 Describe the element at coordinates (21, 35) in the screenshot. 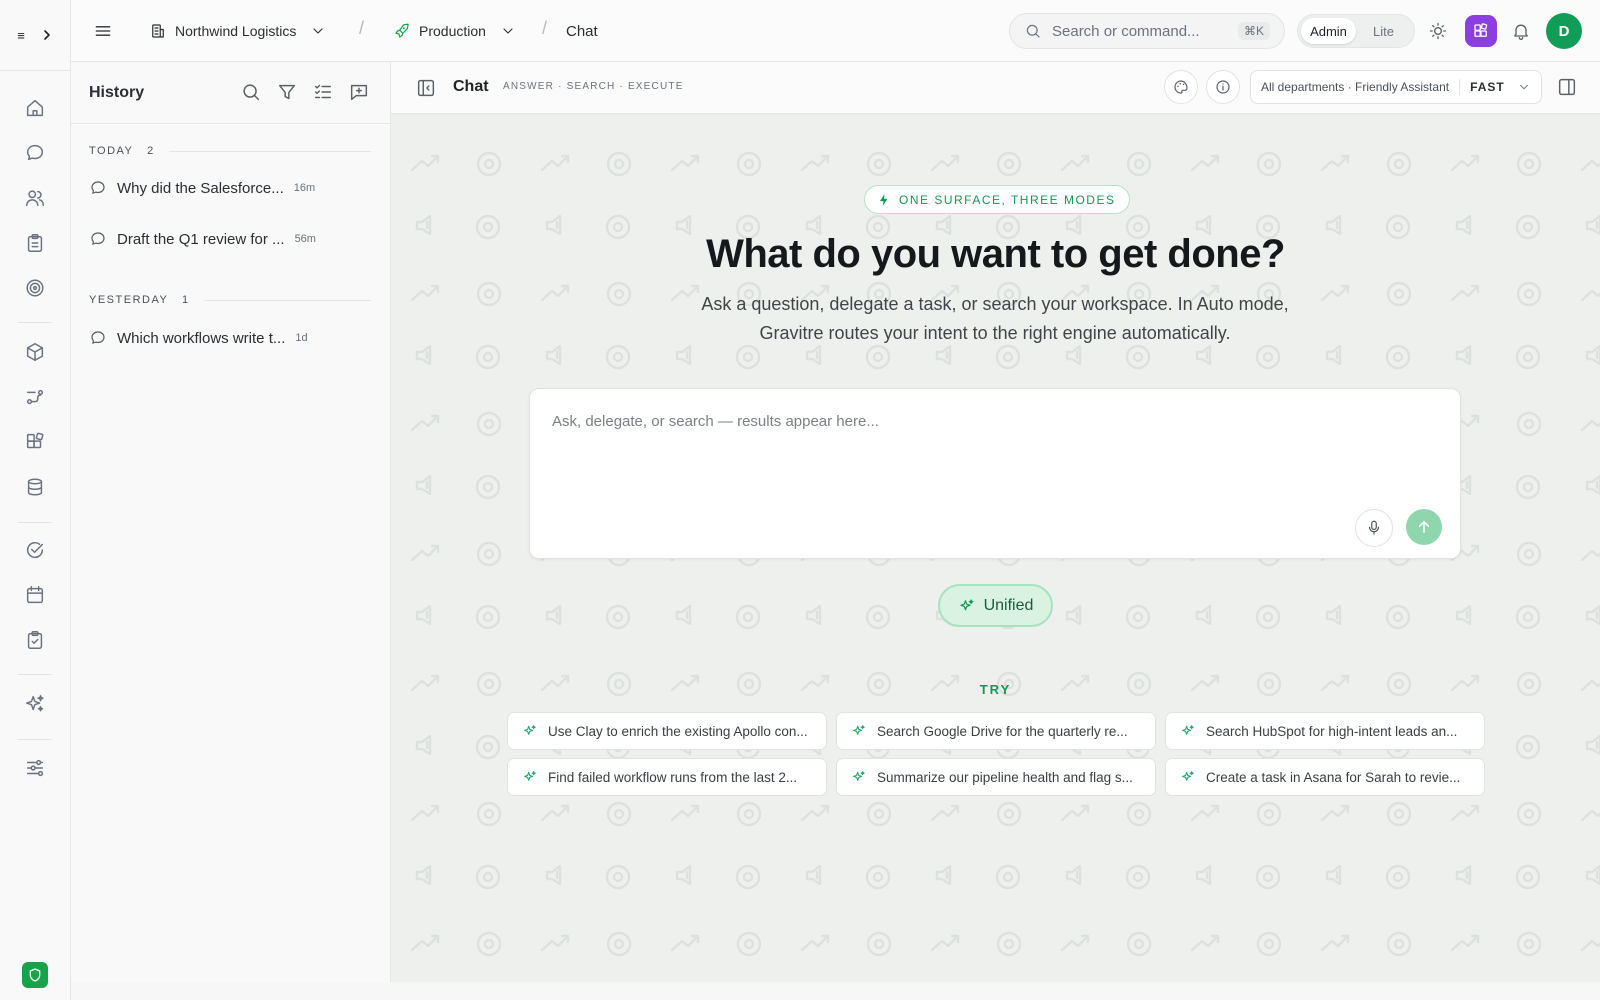

I see `brand-logo: ≡` at that location.